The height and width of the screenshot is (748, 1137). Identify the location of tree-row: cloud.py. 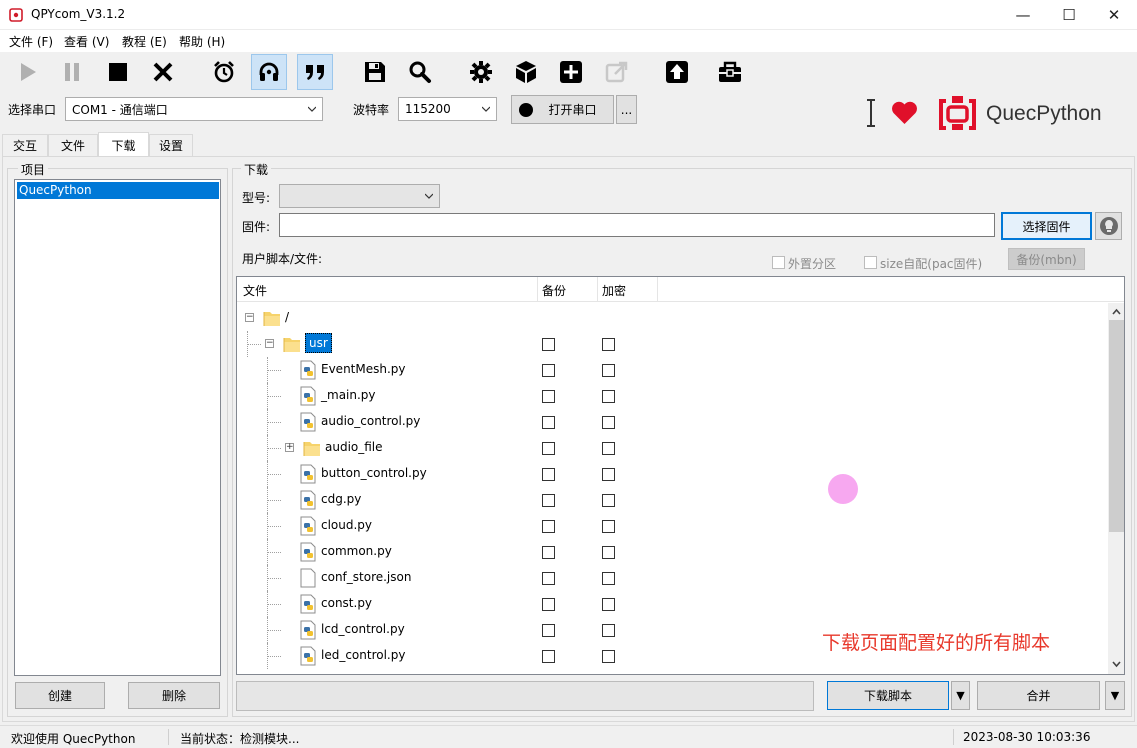
(672, 526).